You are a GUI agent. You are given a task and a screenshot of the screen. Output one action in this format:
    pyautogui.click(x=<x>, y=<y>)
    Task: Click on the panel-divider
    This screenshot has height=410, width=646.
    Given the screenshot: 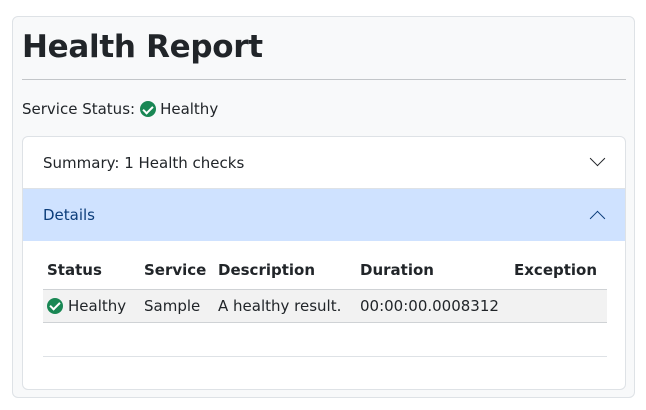 What is the action you would take?
    pyautogui.click(x=325, y=356)
    